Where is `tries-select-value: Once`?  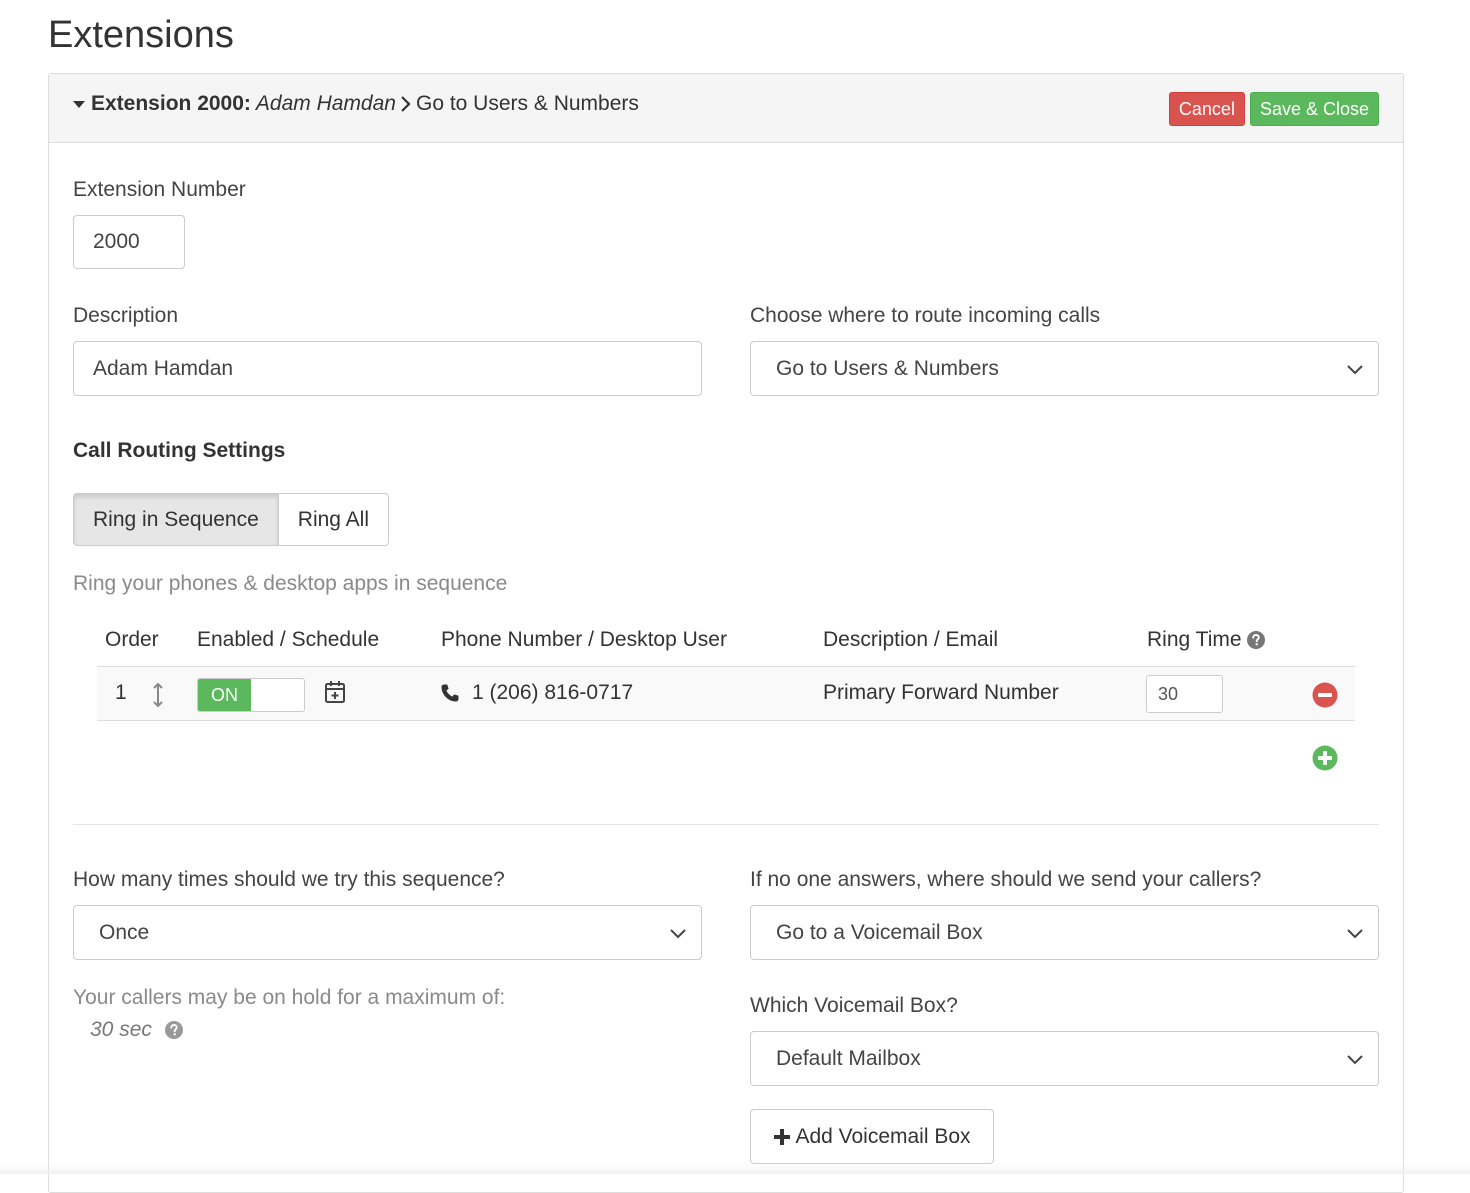
tries-select-value: Once is located at coordinates (124, 932).